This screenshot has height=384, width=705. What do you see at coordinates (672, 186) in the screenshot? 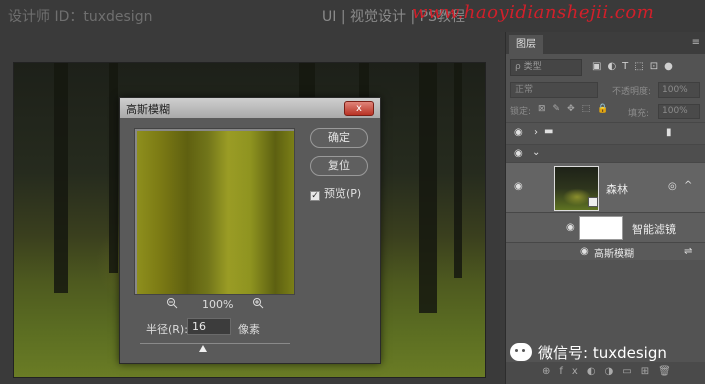
I see `smart-filter-icon: ◎` at bounding box center [672, 186].